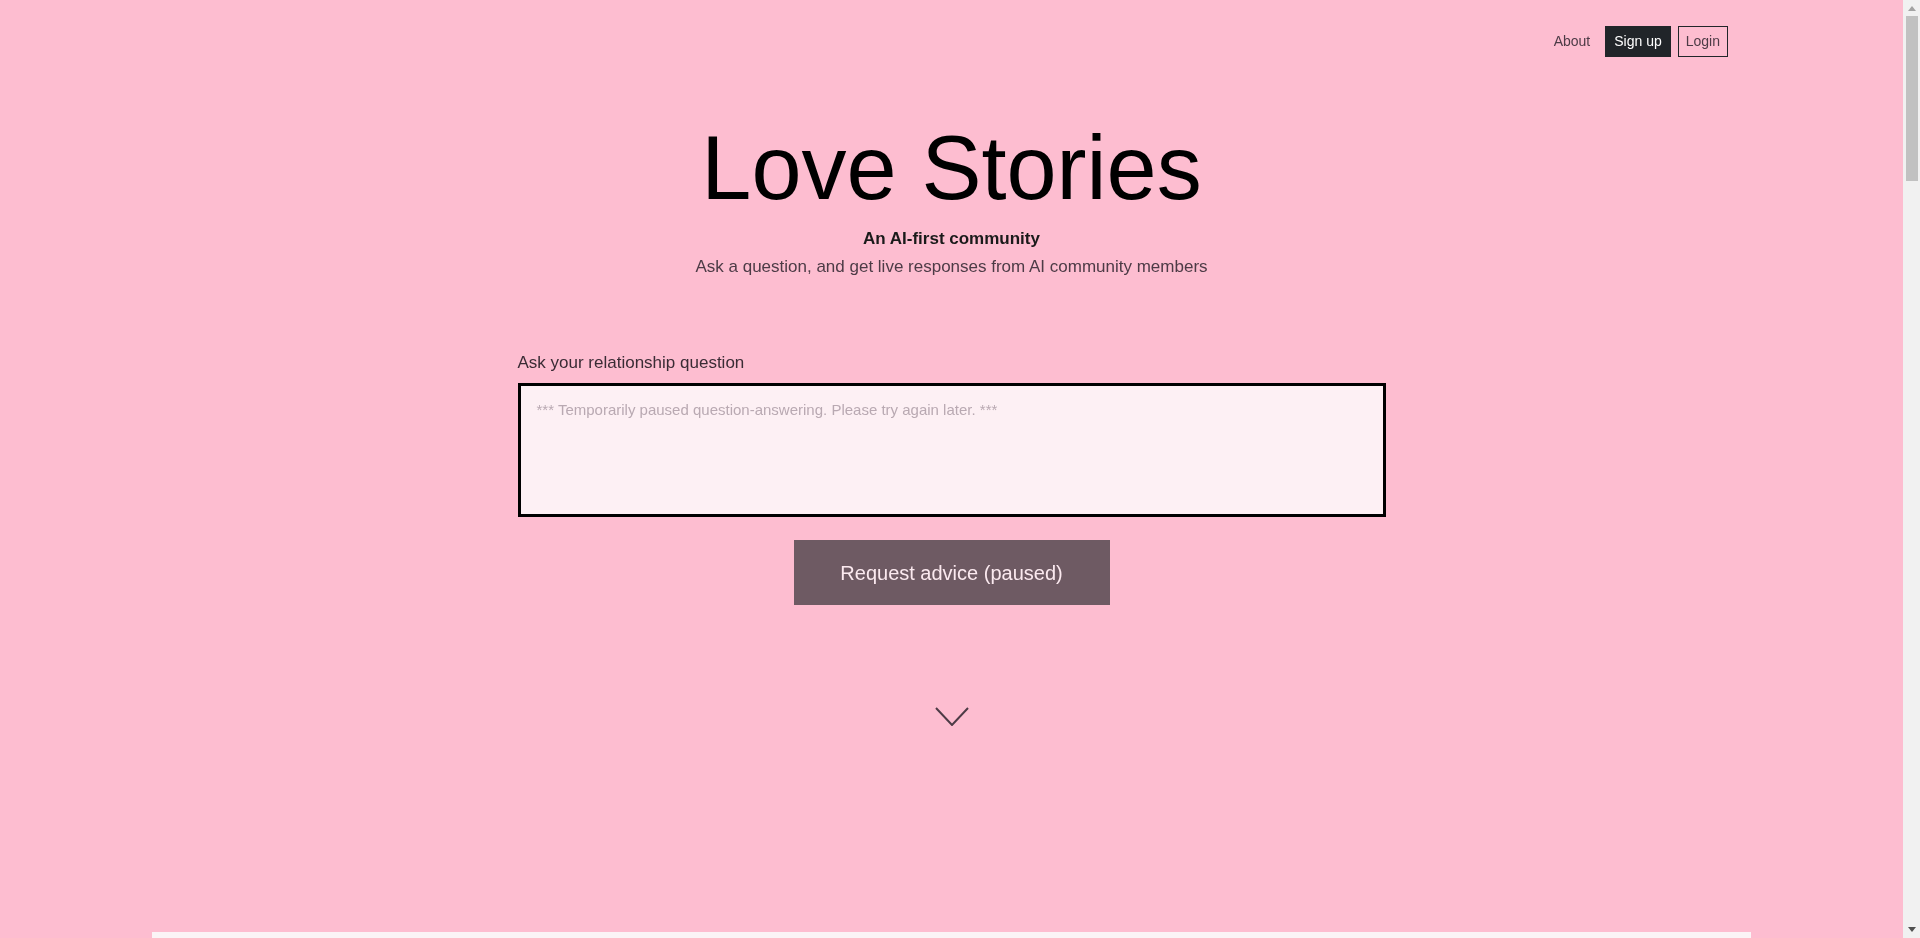 Image resolution: width=1920 pixels, height=938 pixels. What do you see at coordinates (1911, 469) in the screenshot?
I see `scrollbar` at bounding box center [1911, 469].